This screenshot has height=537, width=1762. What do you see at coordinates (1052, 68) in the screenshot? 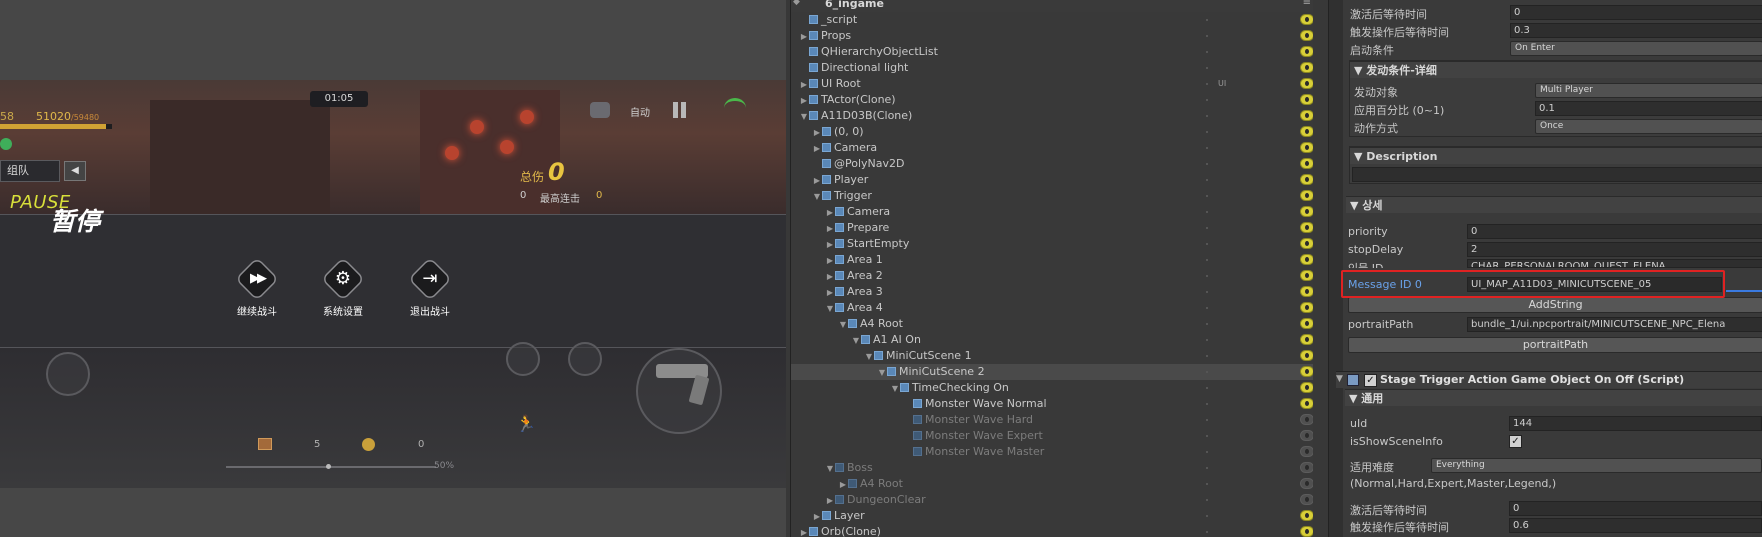
I see `hierarchy-item: Directional light` at bounding box center [1052, 68].